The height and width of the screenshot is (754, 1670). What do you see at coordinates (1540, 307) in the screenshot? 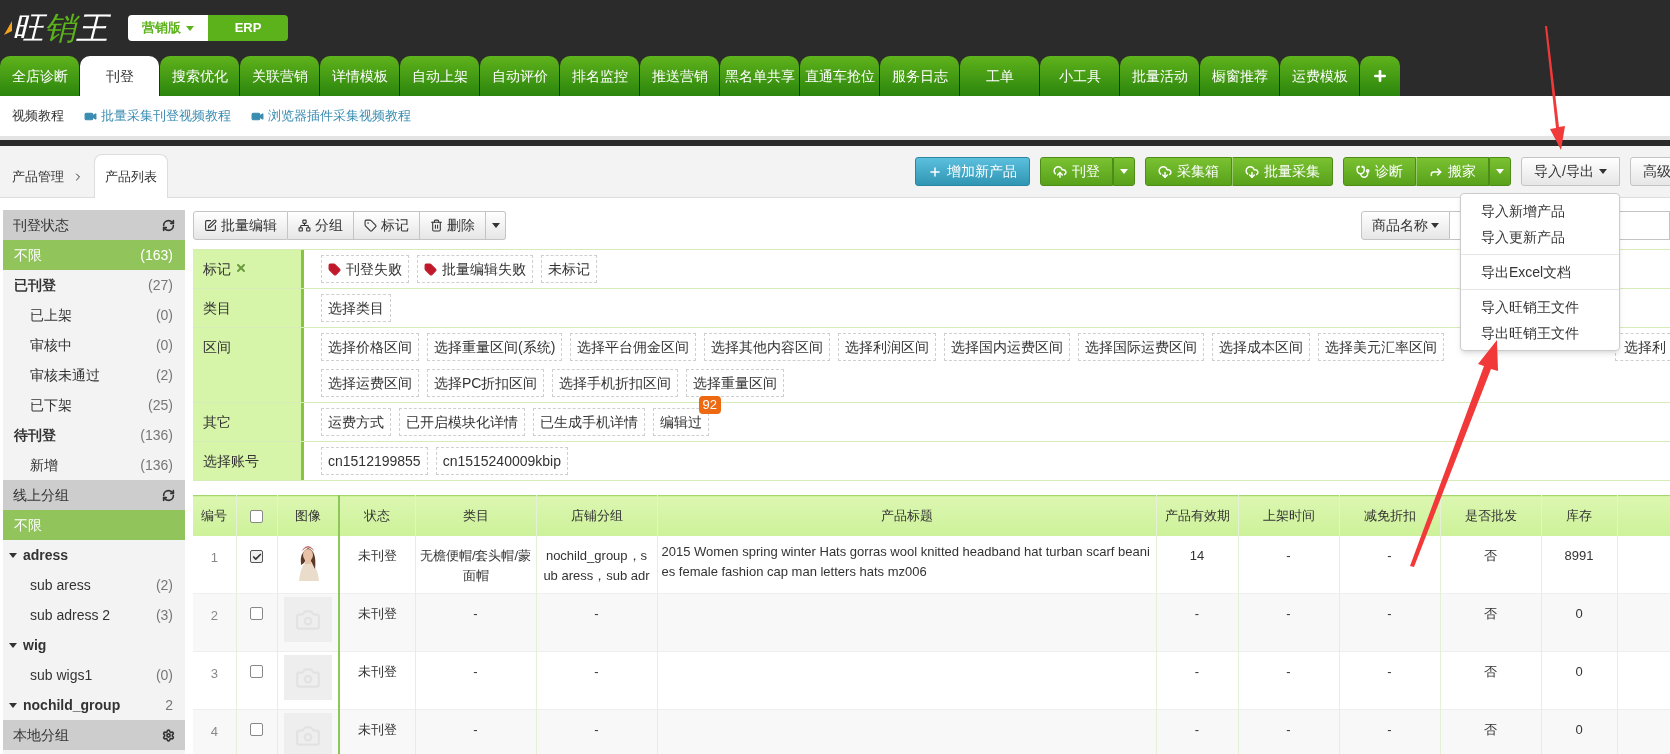
I see `menu-item: 导入旺销王文件` at bounding box center [1540, 307].